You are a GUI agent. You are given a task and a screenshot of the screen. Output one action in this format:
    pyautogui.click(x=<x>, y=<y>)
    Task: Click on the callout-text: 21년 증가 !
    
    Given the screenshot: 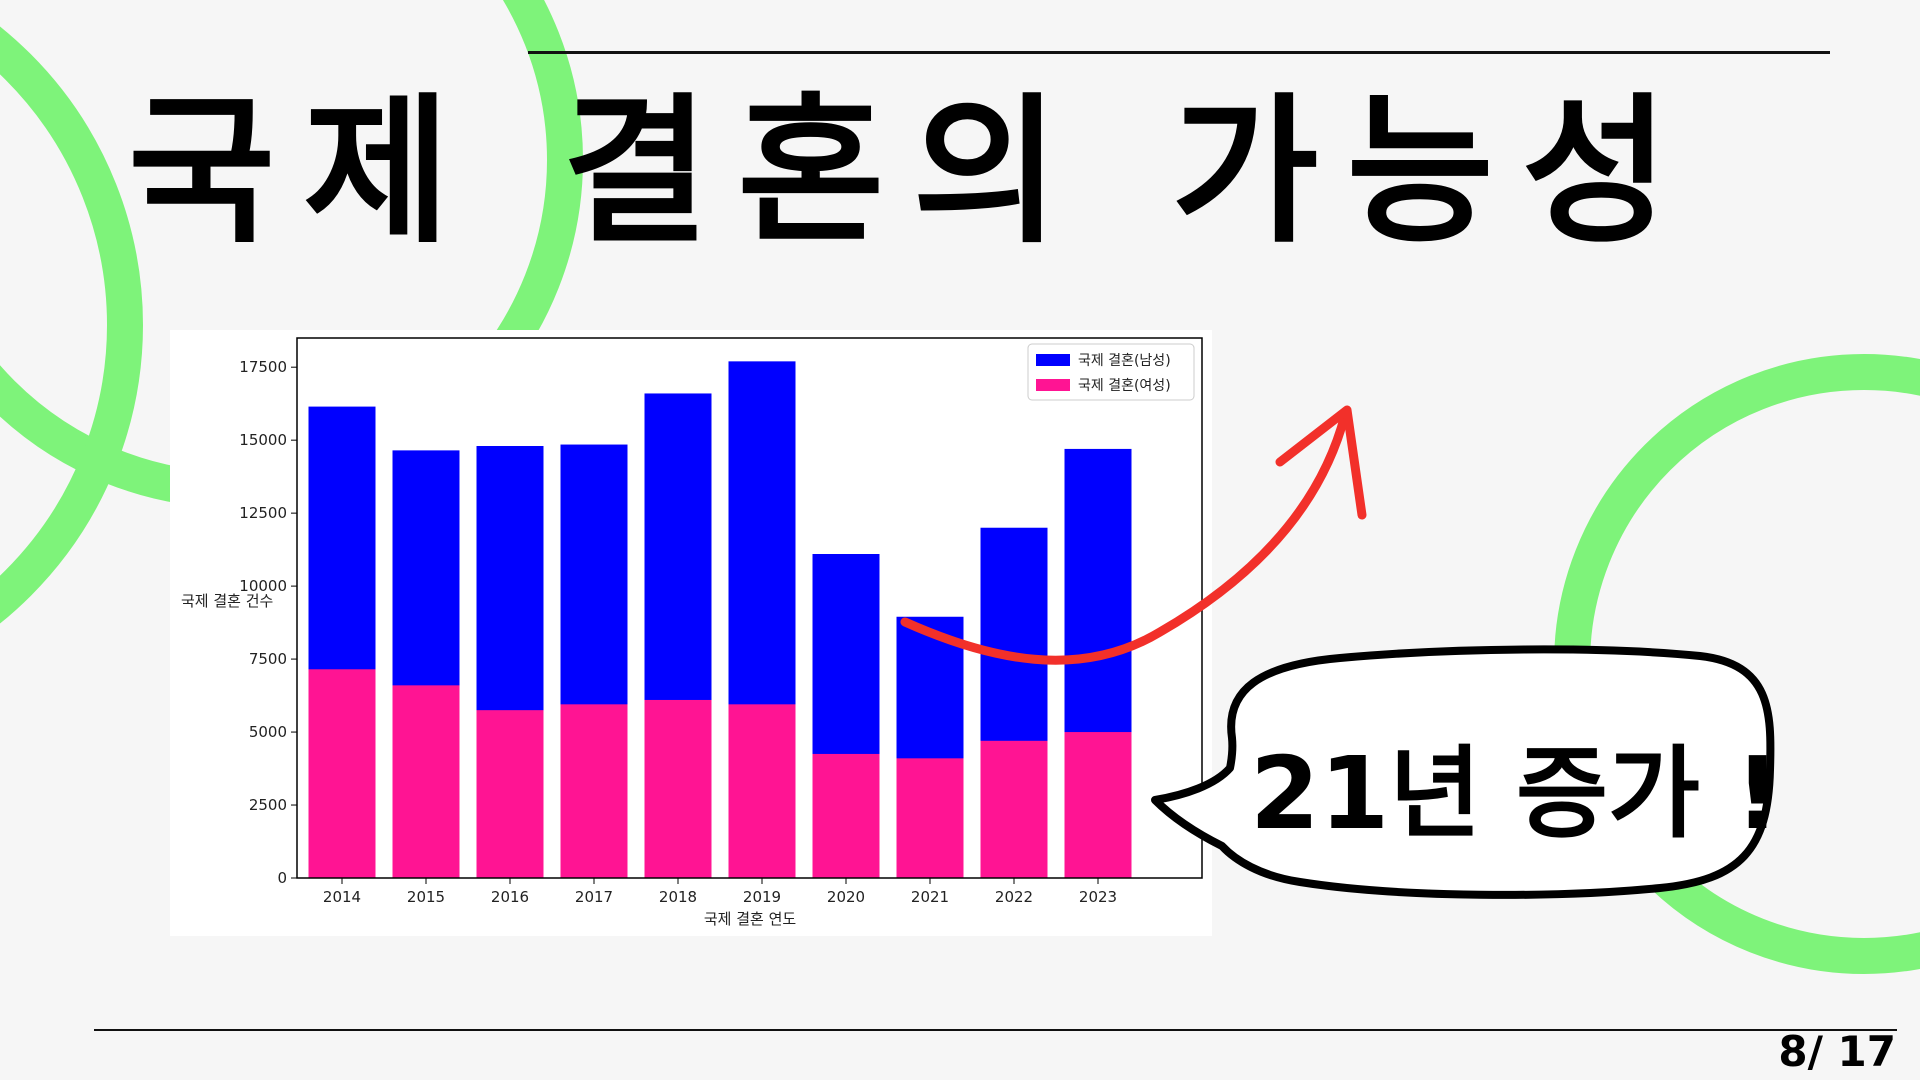 What is the action you would take?
    pyautogui.click(x=1515, y=793)
    